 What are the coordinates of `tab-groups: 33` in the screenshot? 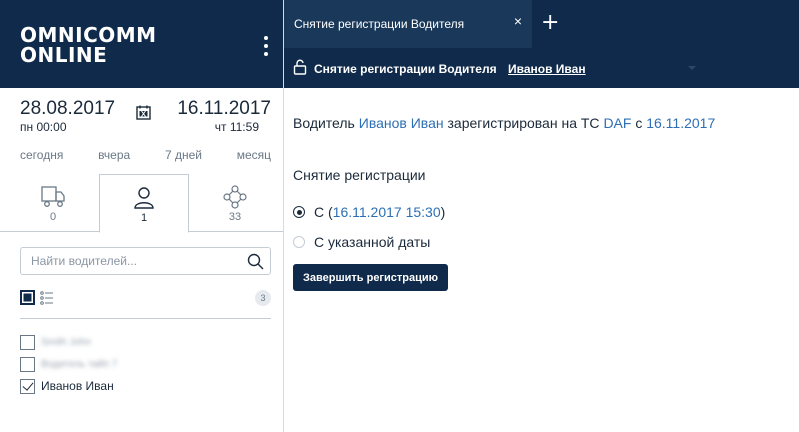 It's located at (235, 203).